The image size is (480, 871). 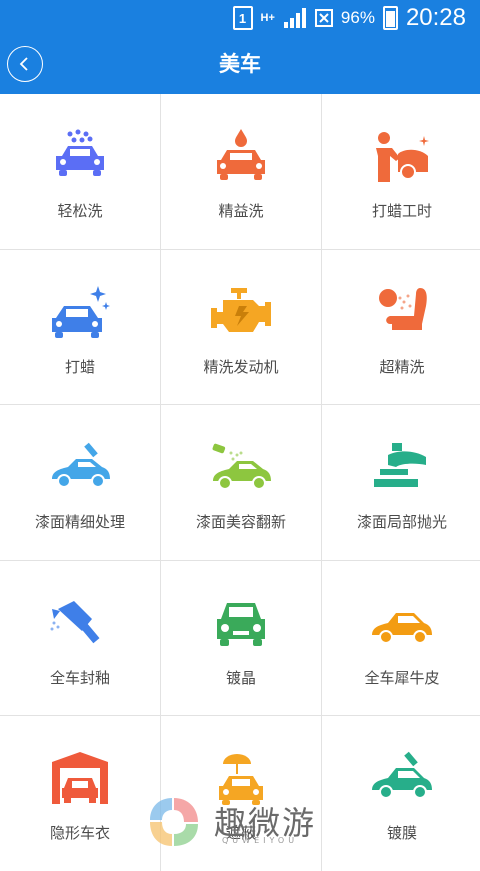 What do you see at coordinates (267, 18) in the screenshot?
I see `network-type: H+` at bounding box center [267, 18].